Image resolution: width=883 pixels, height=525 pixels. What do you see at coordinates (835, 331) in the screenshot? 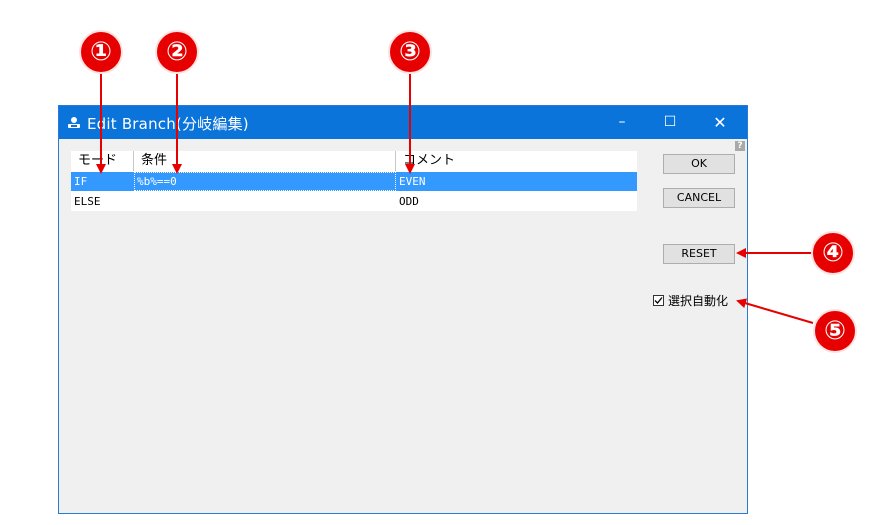
I see `callout-badge-5: ⑤` at bounding box center [835, 331].